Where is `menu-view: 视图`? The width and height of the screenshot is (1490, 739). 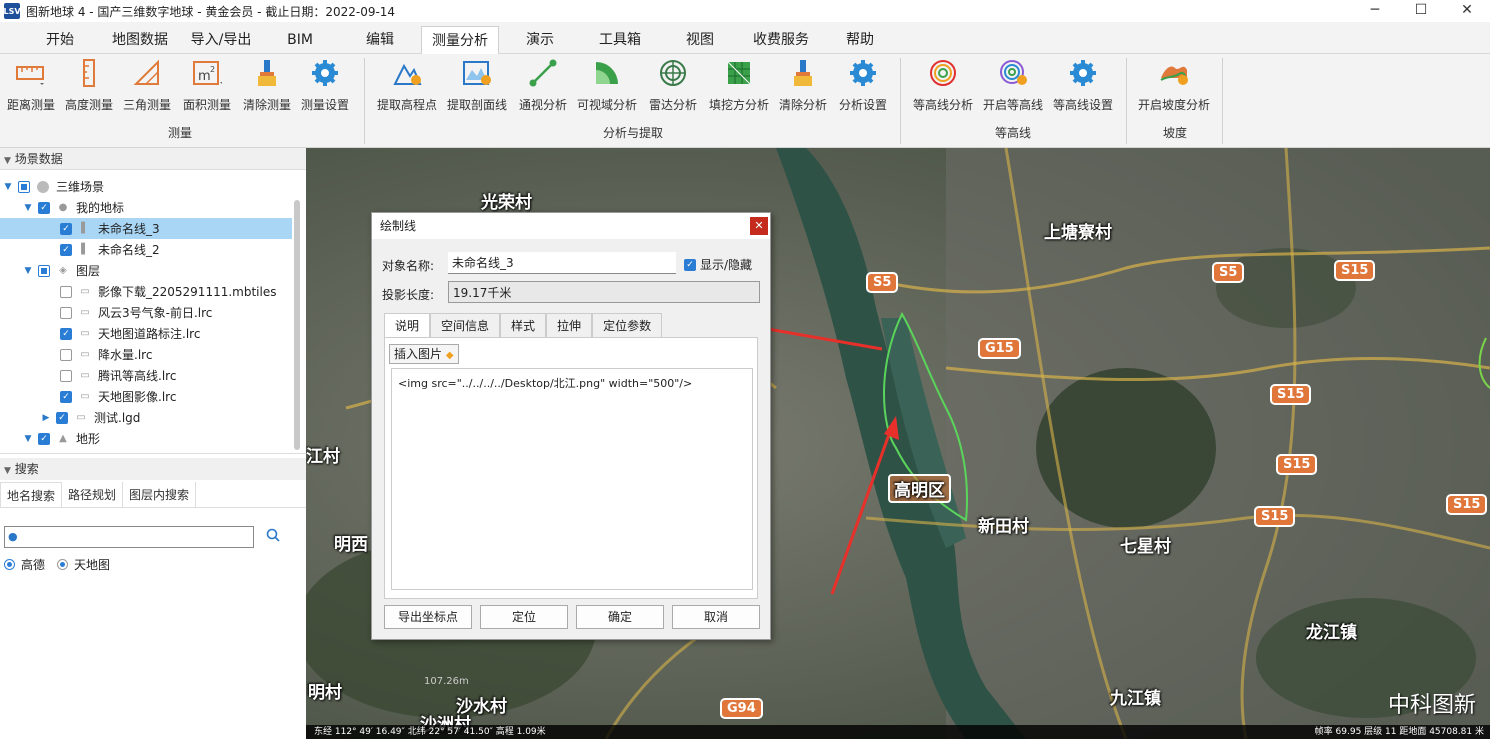
menu-view: 视图 is located at coordinates (700, 40).